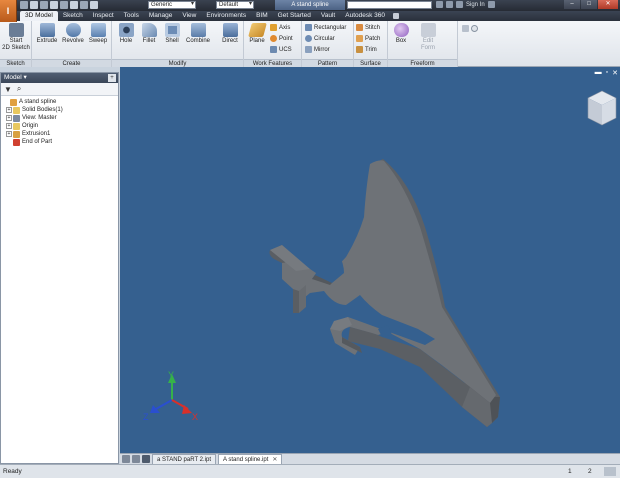  I want to click on close-tab-icon: ✕, so click(274, 460).